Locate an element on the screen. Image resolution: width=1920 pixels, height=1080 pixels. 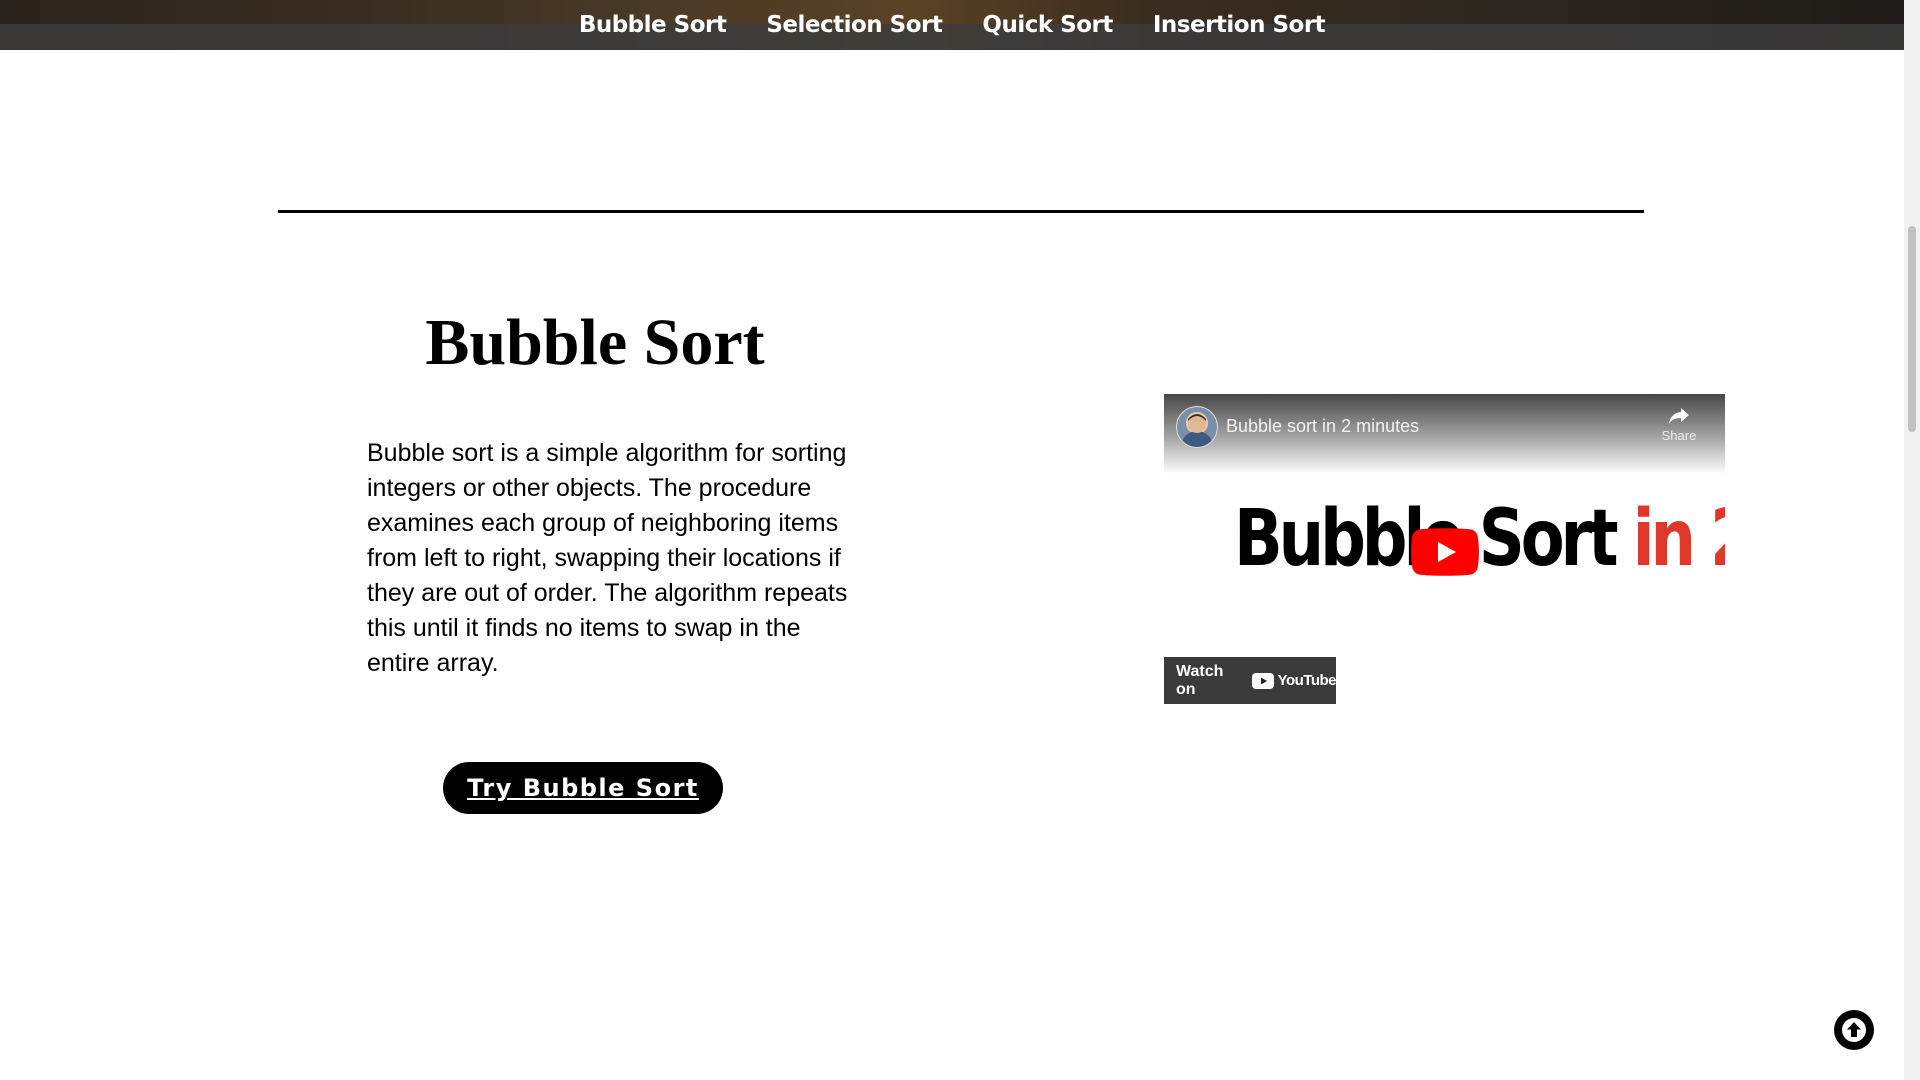
nav-link-bubble-sort: Bubble Sort is located at coordinates (653, 25).